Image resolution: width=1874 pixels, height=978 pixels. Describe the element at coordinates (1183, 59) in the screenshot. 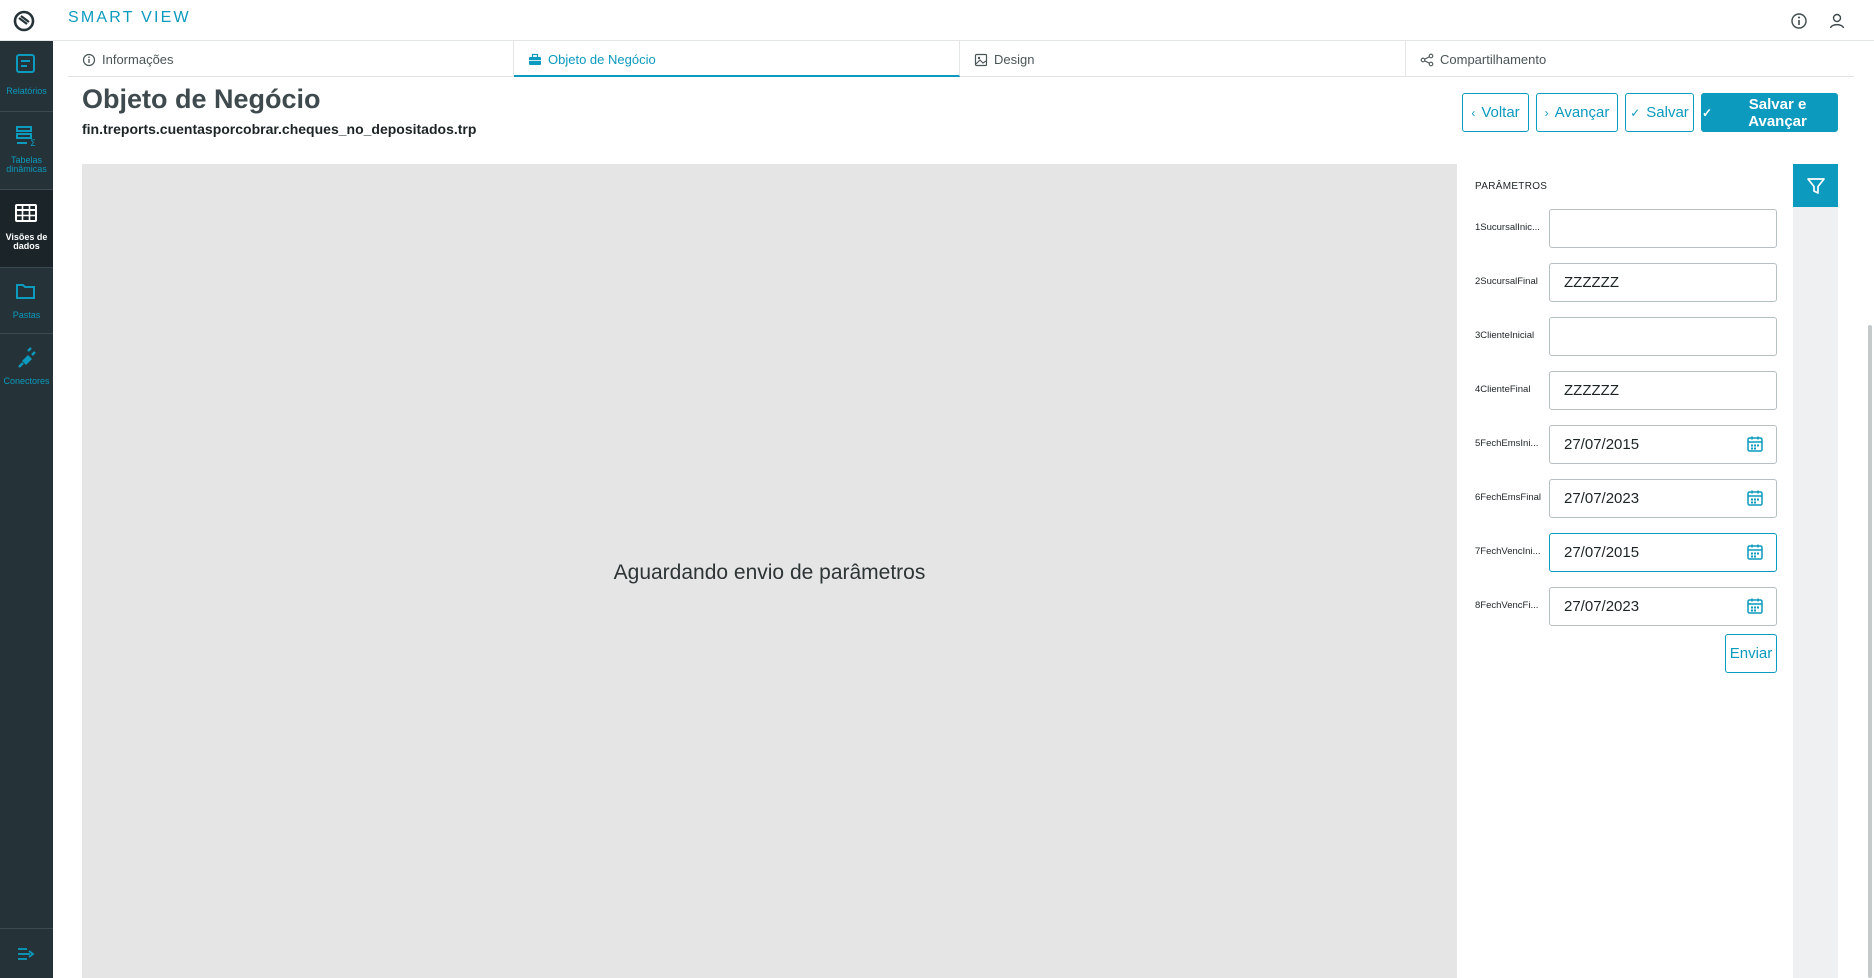

I see `tab-design: Design` at that location.